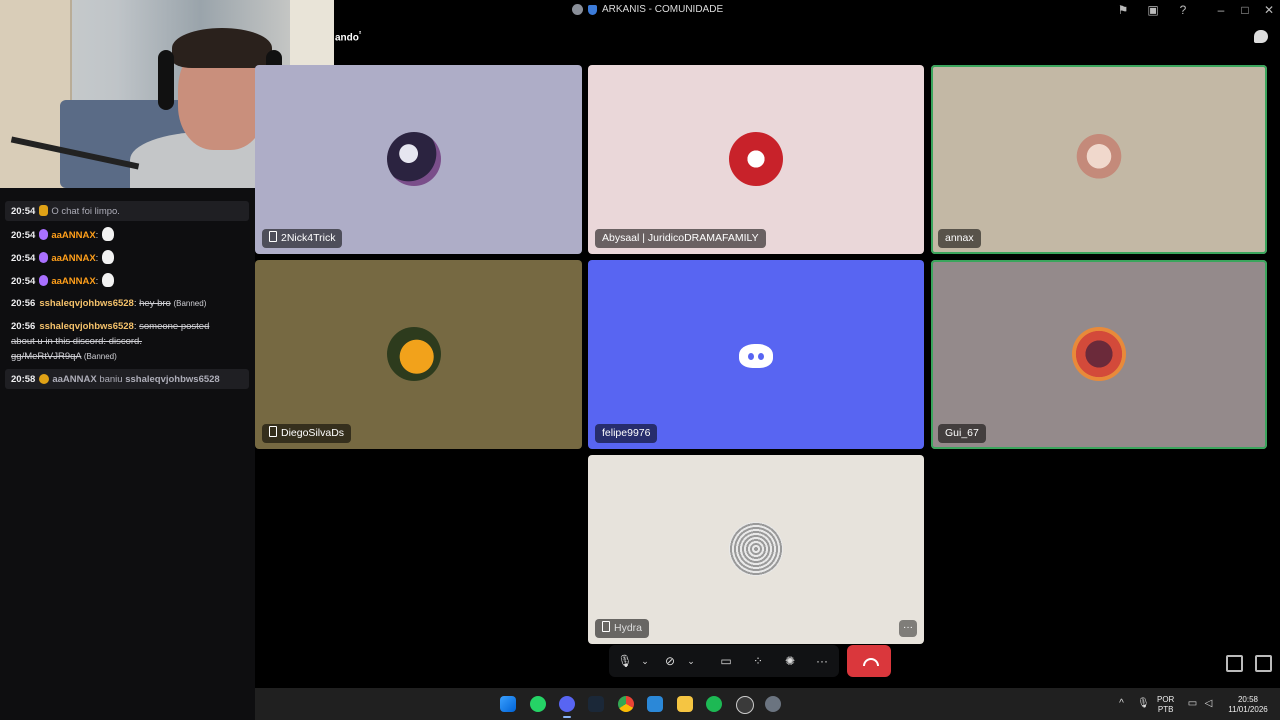 The width and height of the screenshot is (1280, 720). I want to click on clock-time: 20:58, so click(1248, 699).